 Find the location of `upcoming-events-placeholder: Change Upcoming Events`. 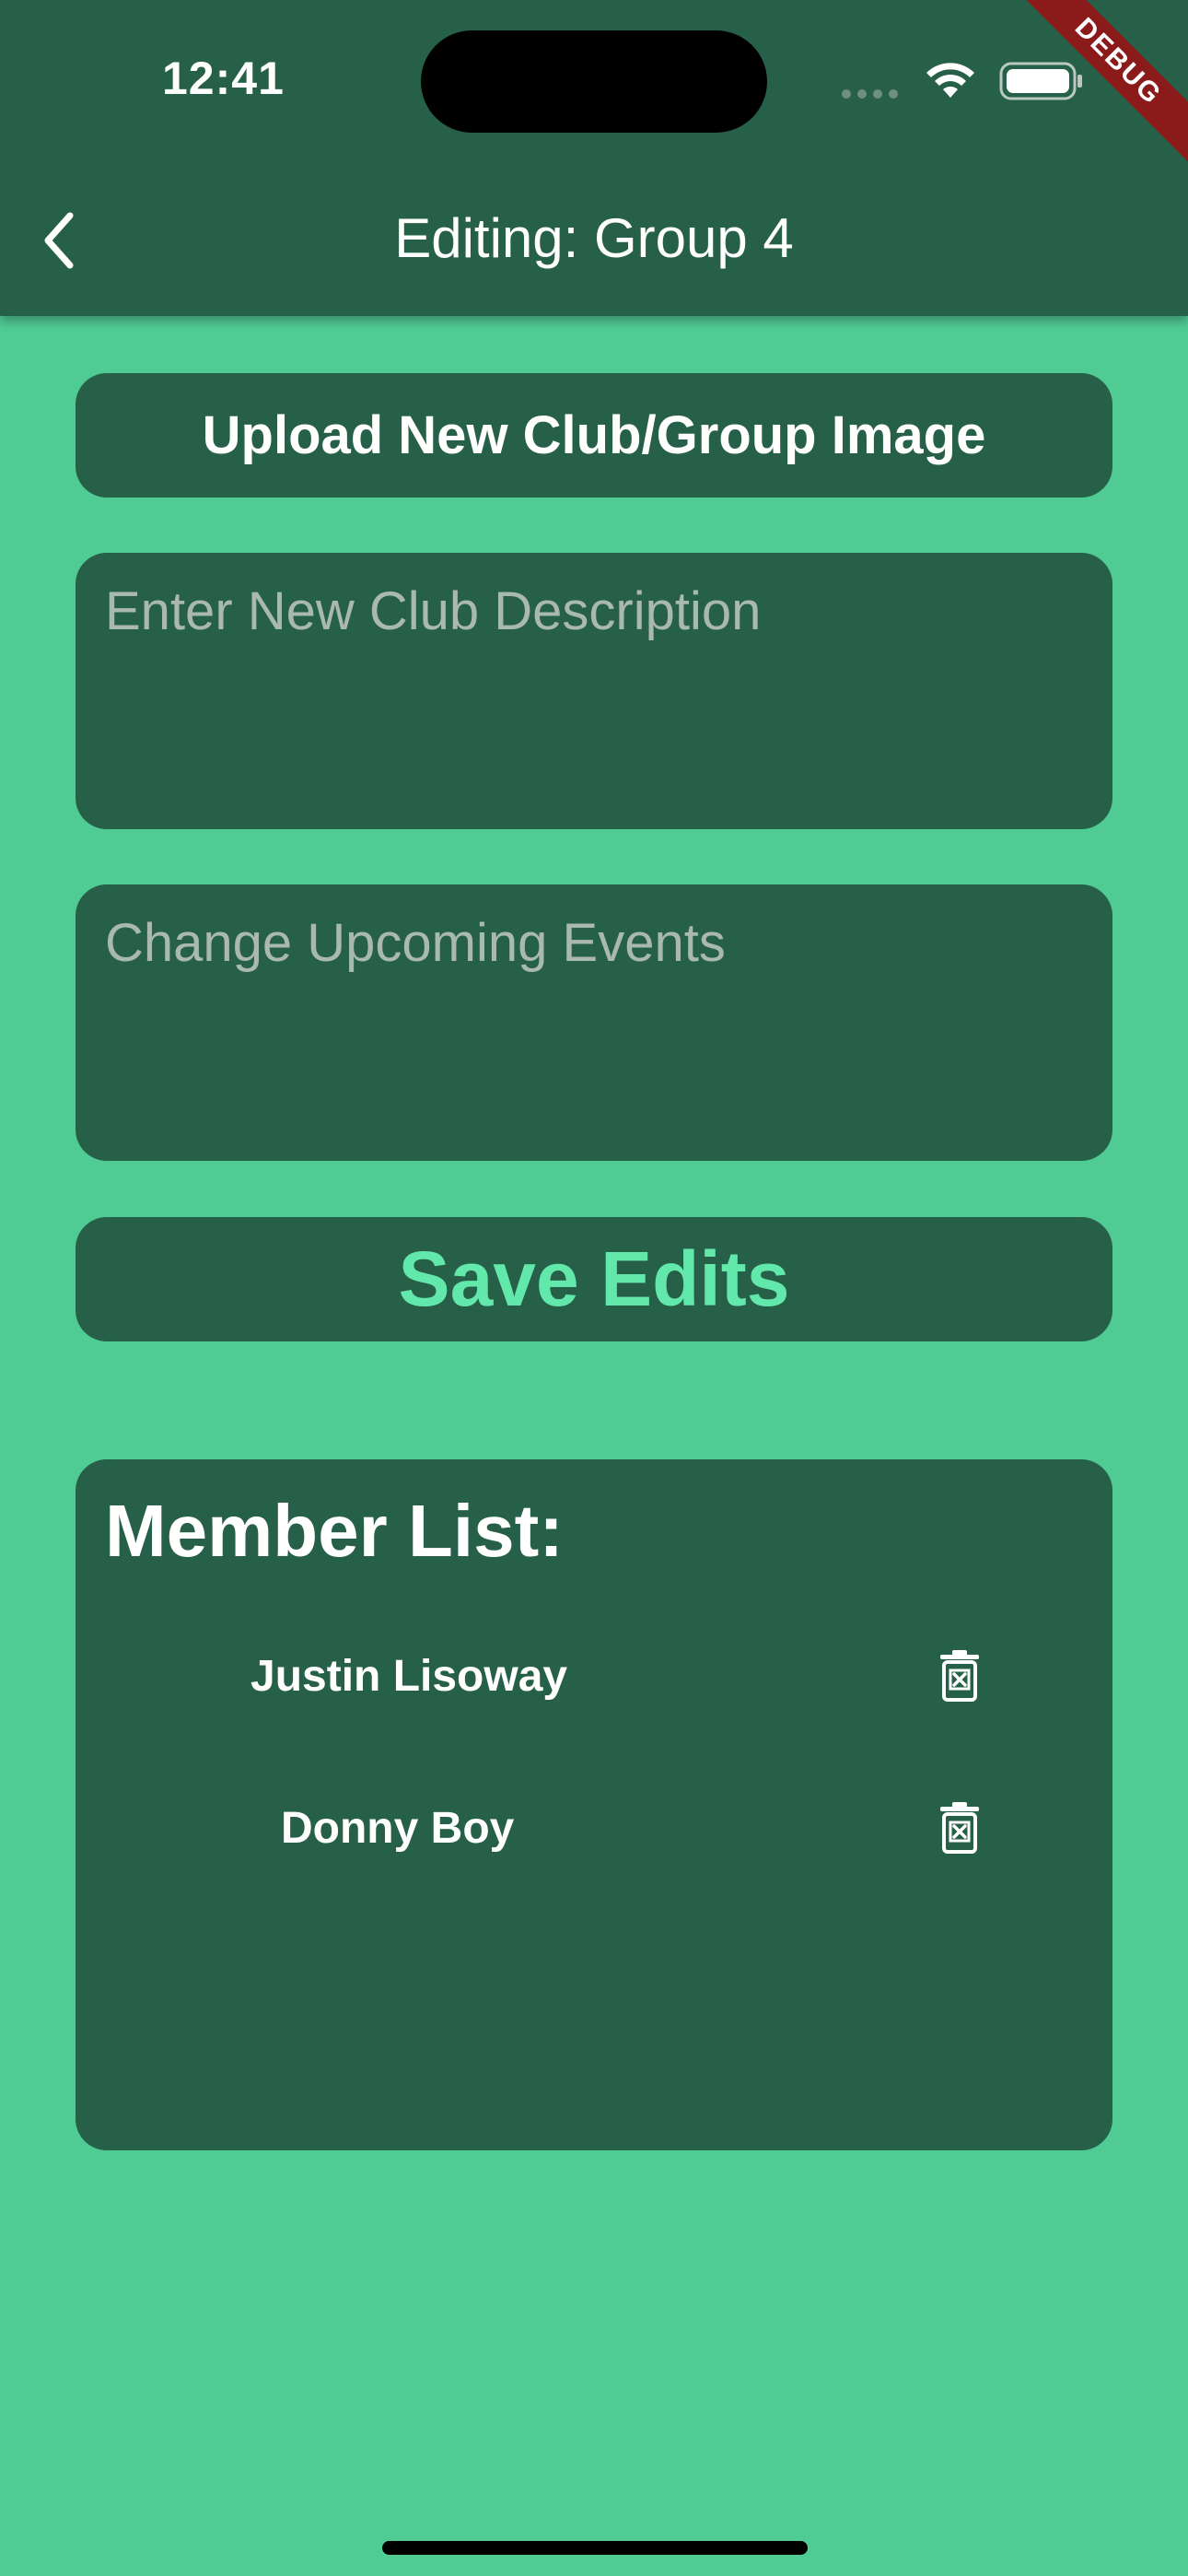

upcoming-events-placeholder: Change Upcoming Events is located at coordinates (415, 943).